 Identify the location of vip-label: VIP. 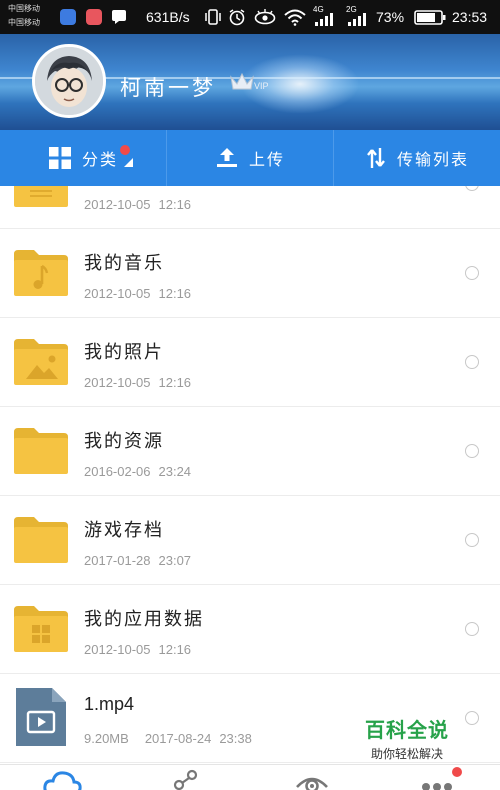
(261, 86).